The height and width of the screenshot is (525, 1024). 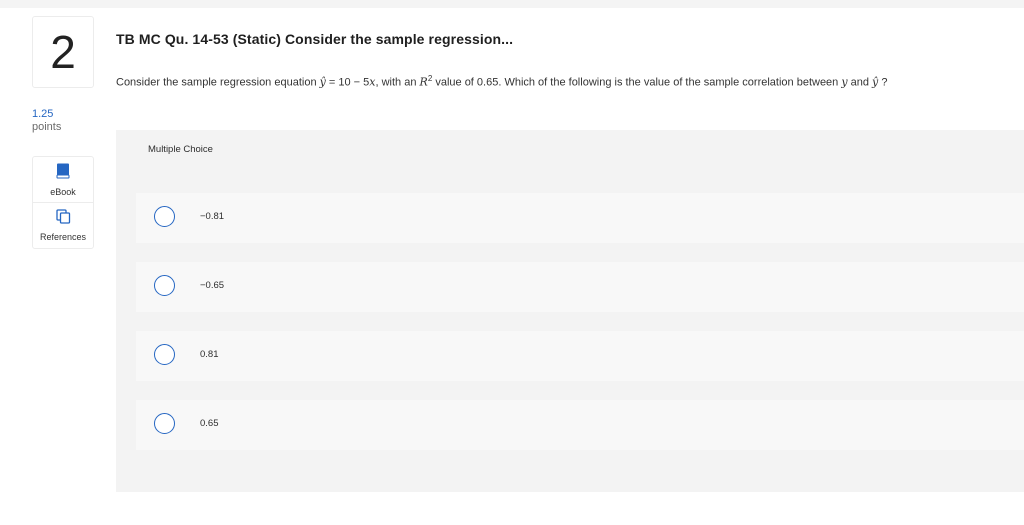 What do you see at coordinates (580, 425) in the screenshot?
I see `answer-option: 0.65` at bounding box center [580, 425].